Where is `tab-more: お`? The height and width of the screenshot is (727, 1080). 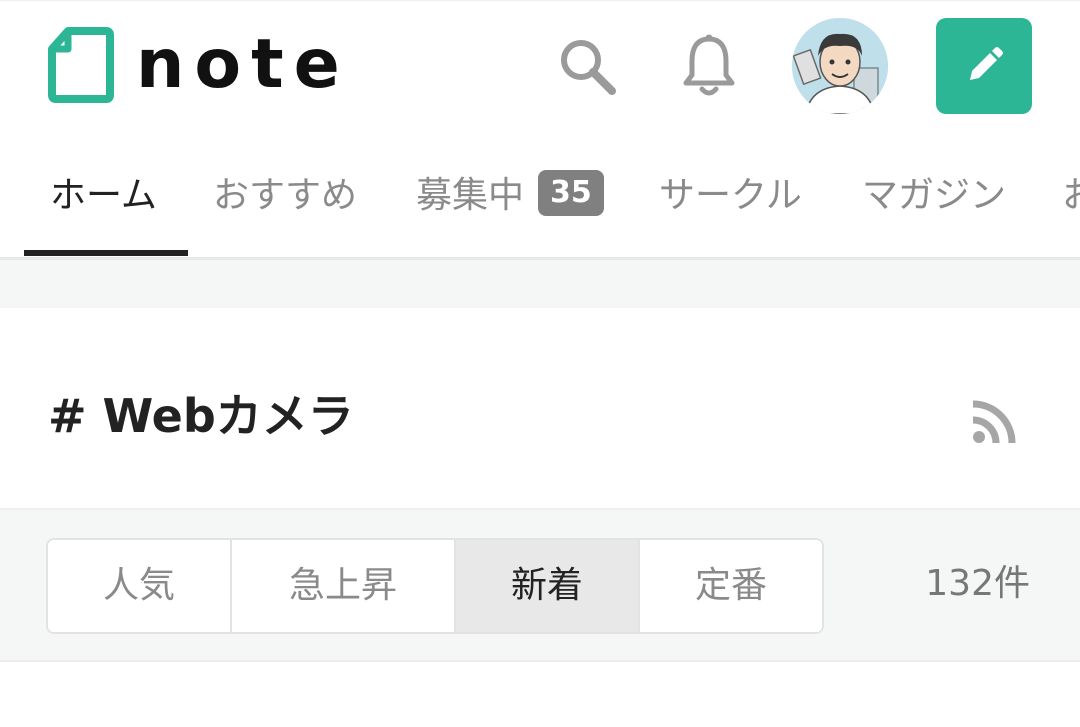 tab-more: お is located at coordinates (1071, 196).